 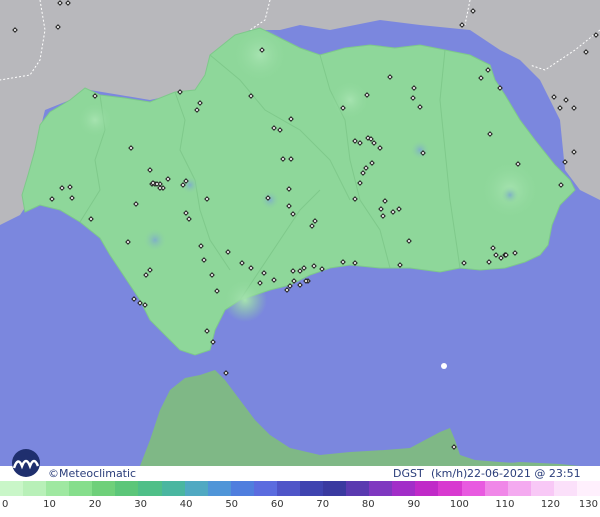 I want to click on scale-tick-label: 60, so click(x=277, y=504).